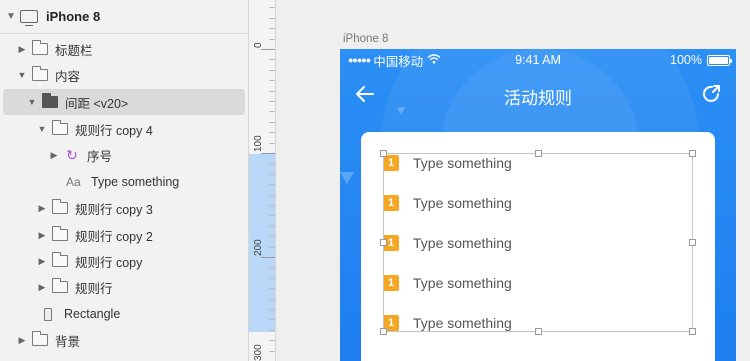 This screenshot has height=361, width=750. What do you see at coordinates (538, 99) in the screenshot?
I see `nav-title: 活动规则` at bounding box center [538, 99].